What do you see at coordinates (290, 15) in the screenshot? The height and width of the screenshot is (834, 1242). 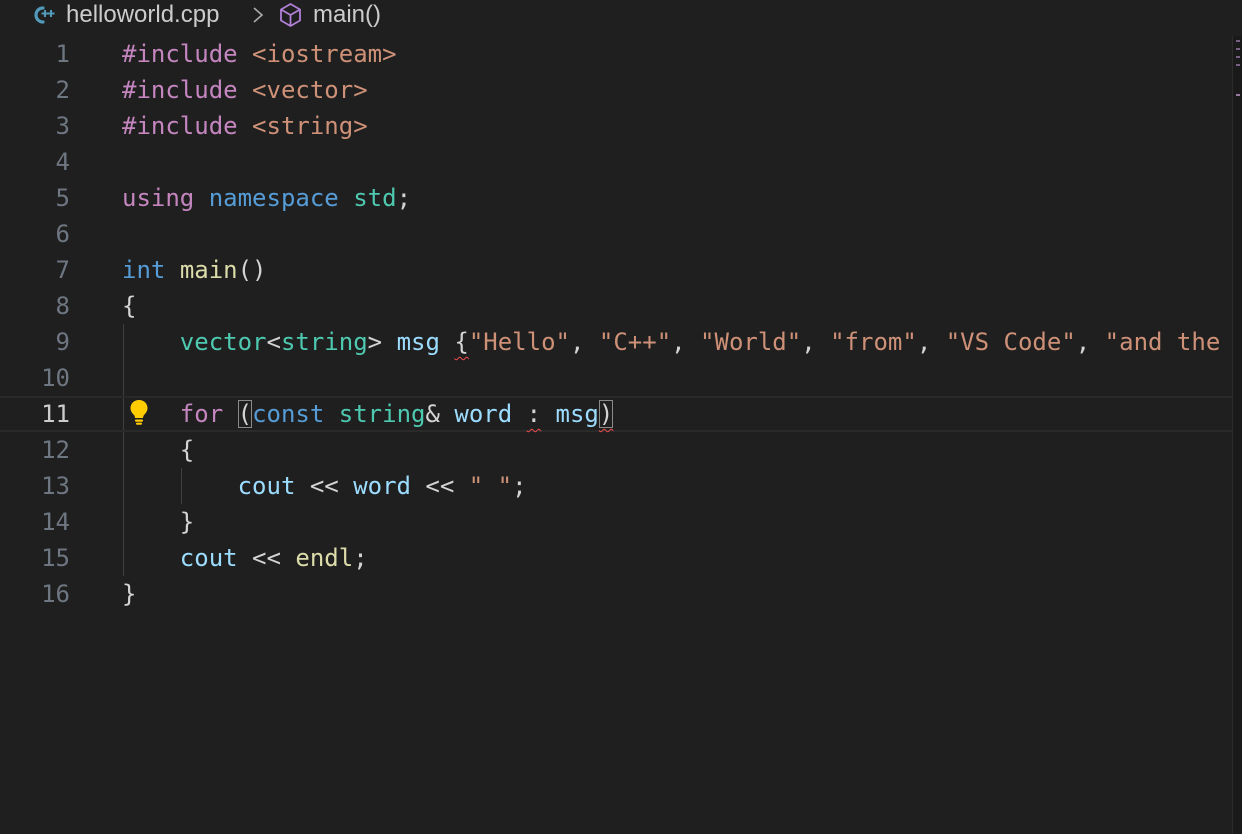 I see `cube-method-icon` at bounding box center [290, 15].